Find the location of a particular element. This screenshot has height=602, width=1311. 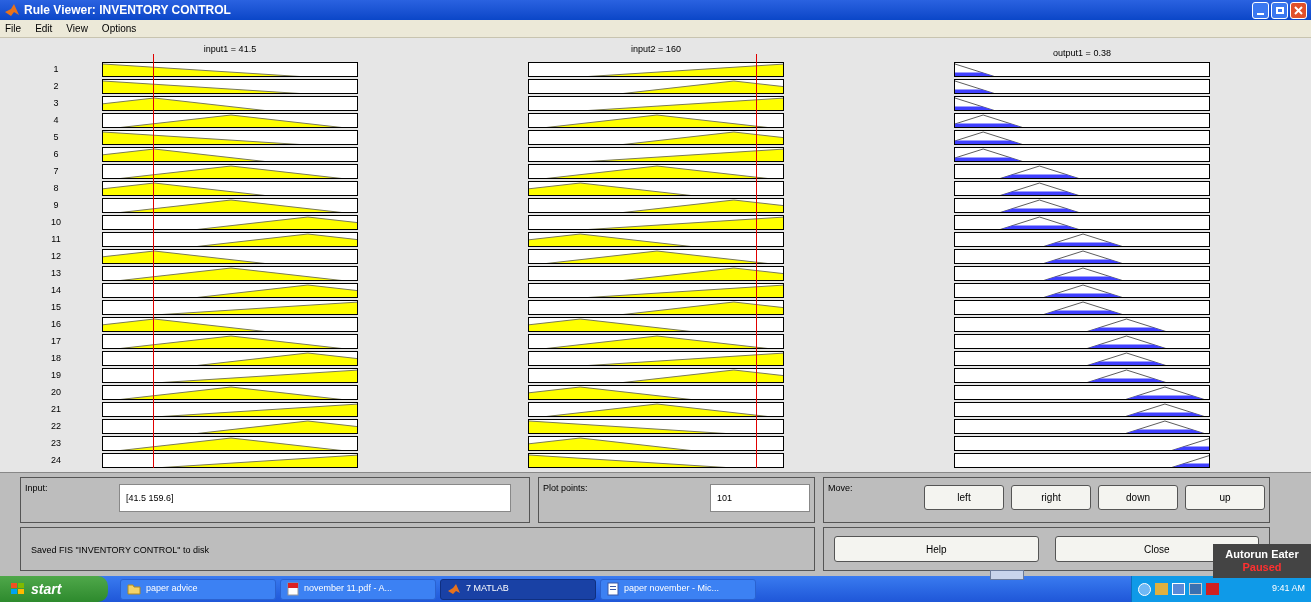

rule-number: 15 is located at coordinates (56, 307).